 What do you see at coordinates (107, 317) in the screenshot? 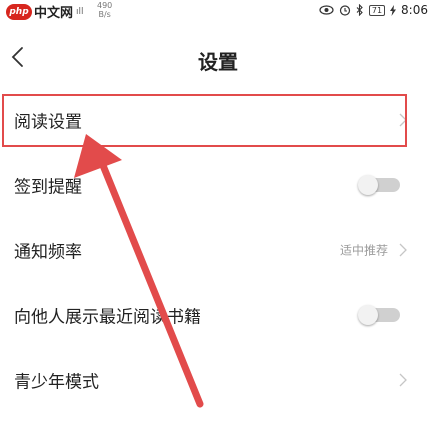
I see `settings-row-label: 向他人展示最近阅读书籍` at bounding box center [107, 317].